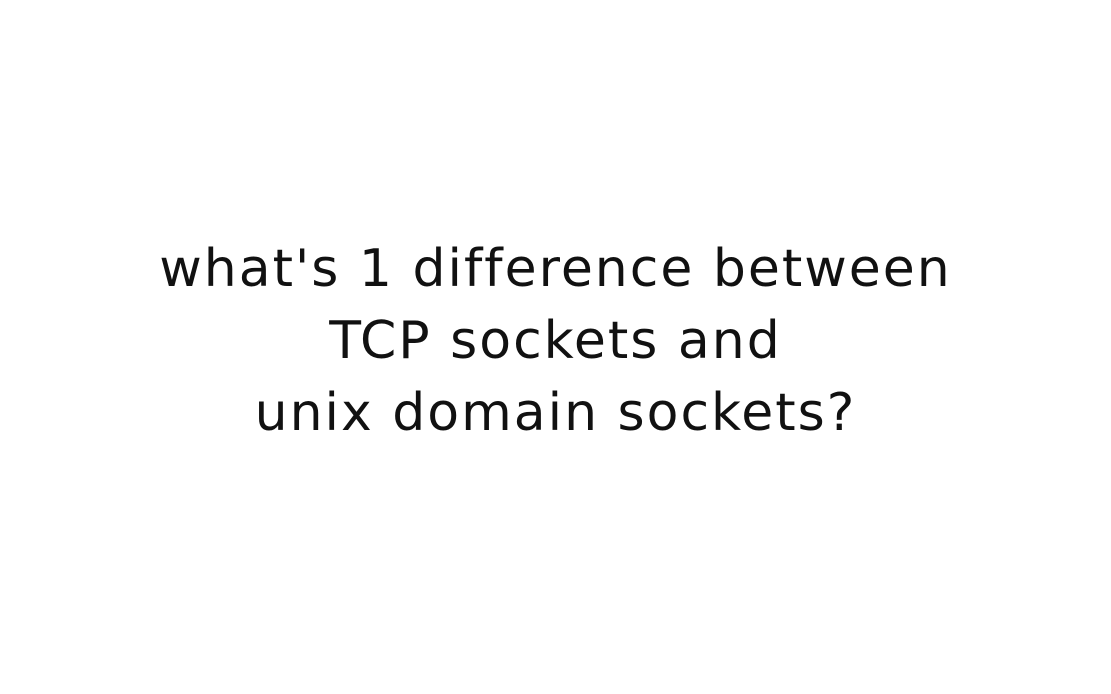  What do you see at coordinates (555, 269) in the screenshot?
I see `question-line-1: what's 1 difference between` at bounding box center [555, 269].